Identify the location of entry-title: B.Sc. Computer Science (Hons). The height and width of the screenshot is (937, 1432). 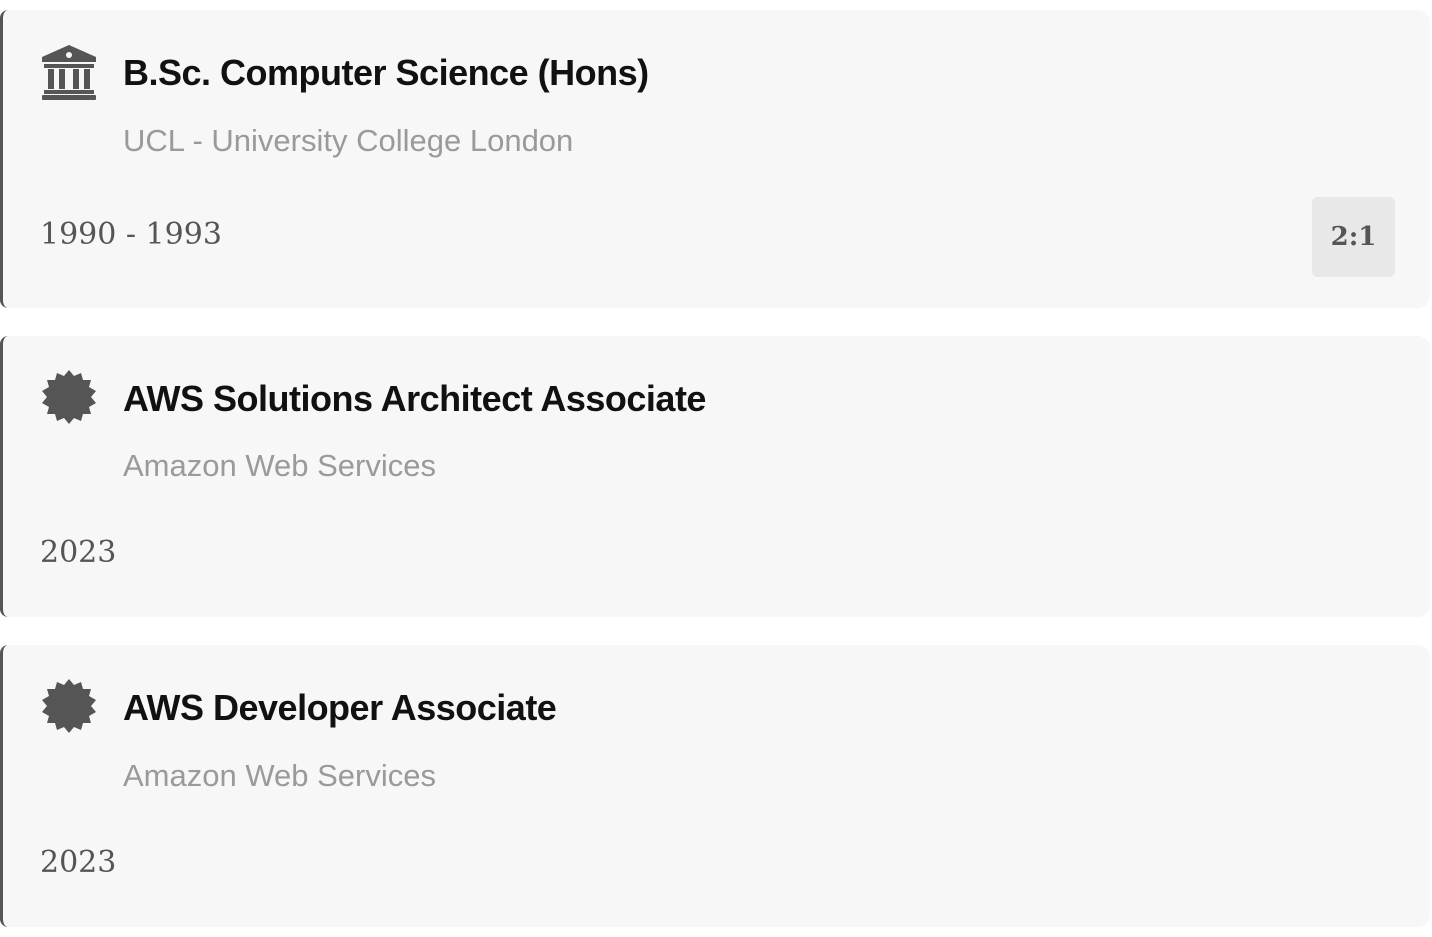
(386, 72).